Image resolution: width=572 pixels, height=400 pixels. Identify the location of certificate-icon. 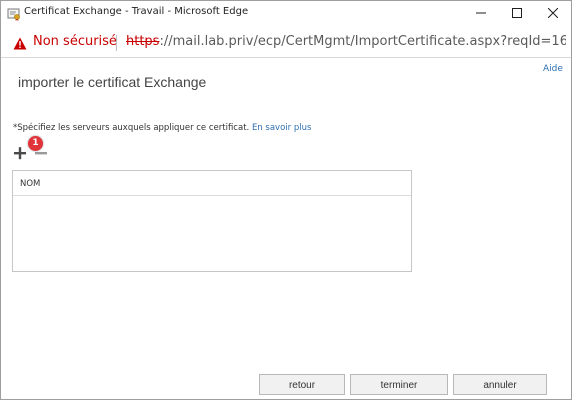
(14, 13).